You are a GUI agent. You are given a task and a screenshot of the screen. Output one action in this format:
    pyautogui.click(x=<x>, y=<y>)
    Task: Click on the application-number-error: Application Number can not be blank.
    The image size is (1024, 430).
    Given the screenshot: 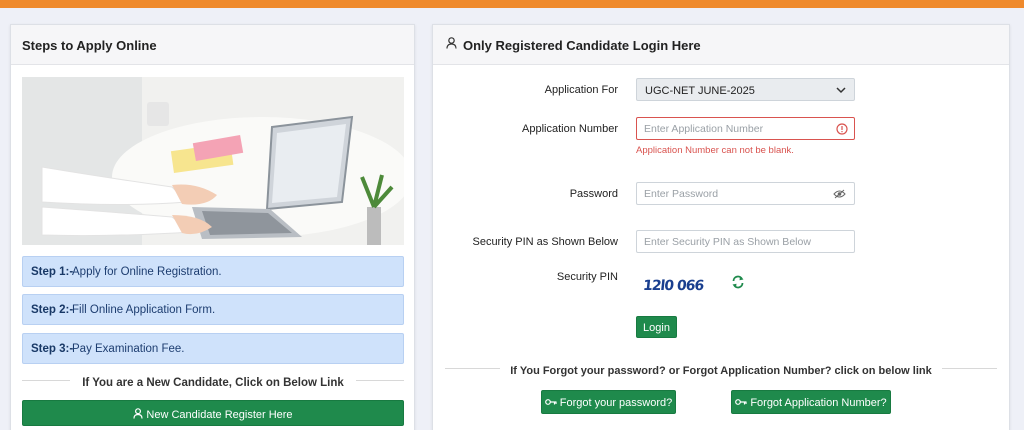 What is the action you would take?
    pyautogui.click(x=715, y=150)
    